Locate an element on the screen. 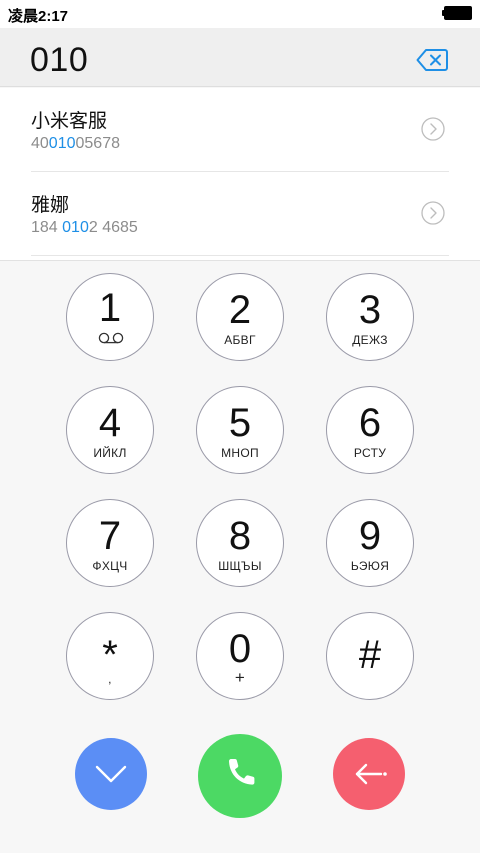 This screenshot has height=853, width=480. dial-header: 010 is located at coordinates (240, 57).